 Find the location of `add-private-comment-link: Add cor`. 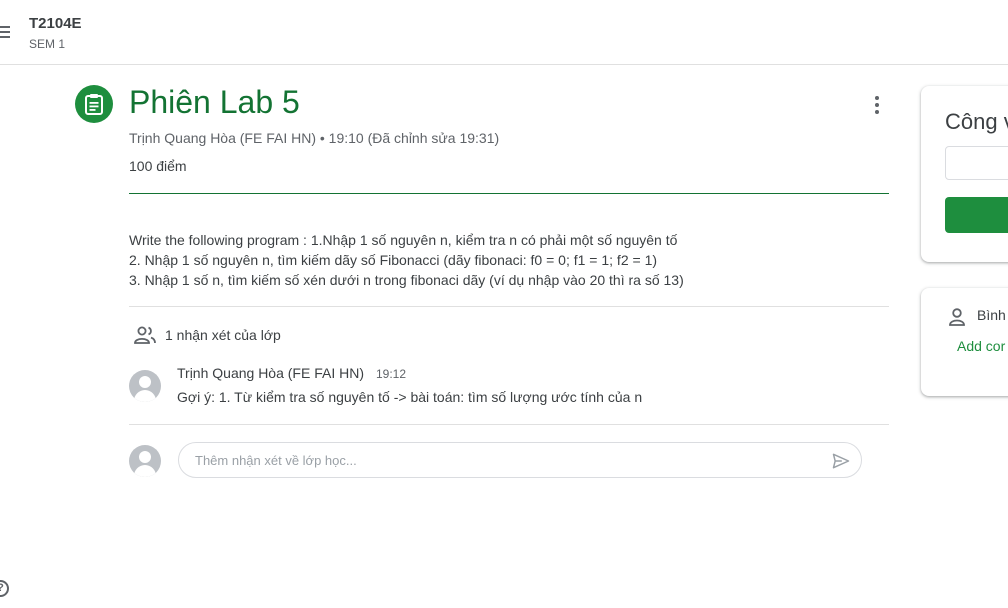

add-private-comment-link: Add cor is located at coordinates (981, 346).